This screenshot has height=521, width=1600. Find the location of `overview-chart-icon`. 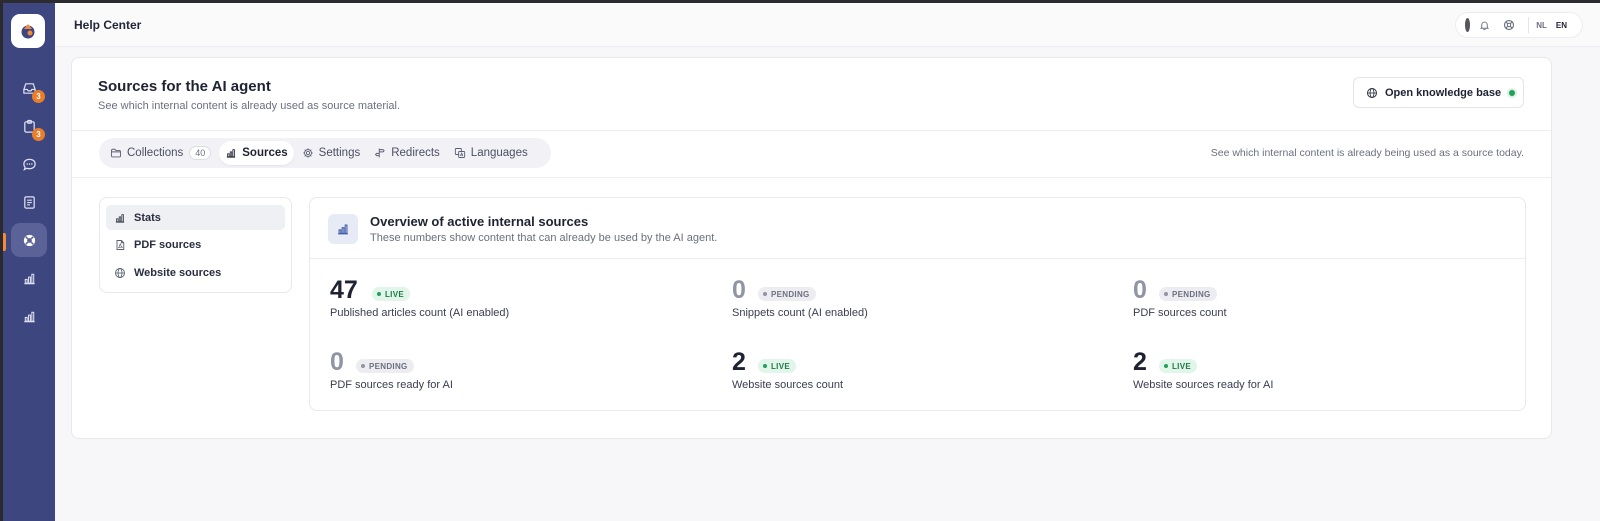

overview-chart-icon is located at coordinates (343, 229).